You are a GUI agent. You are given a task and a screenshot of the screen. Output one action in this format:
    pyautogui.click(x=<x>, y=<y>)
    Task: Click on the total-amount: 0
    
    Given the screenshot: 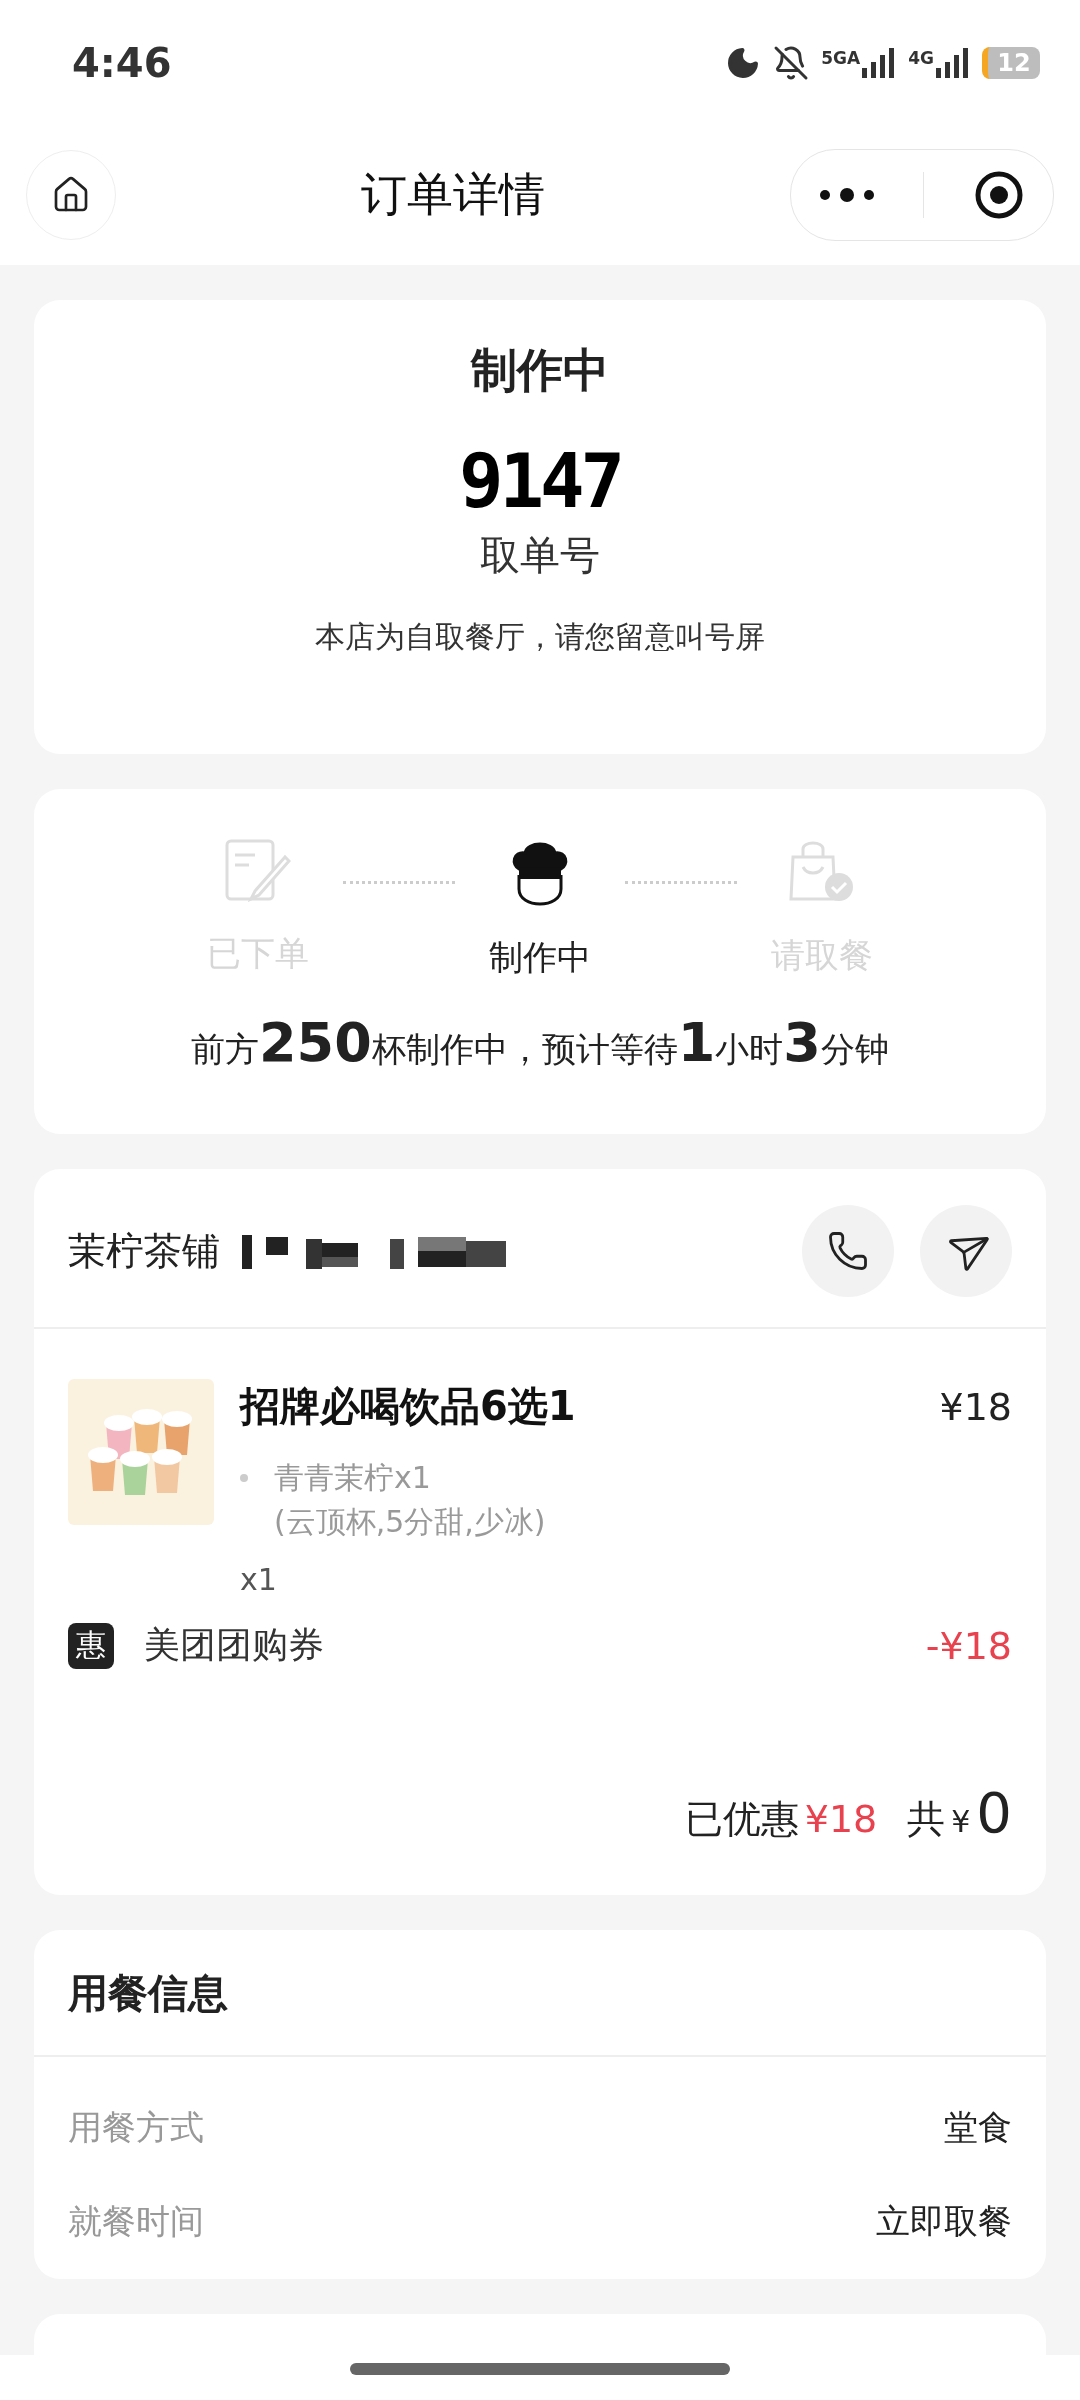 What is the action you would take?
    pyautogui.click(x=994, y=1812)
    